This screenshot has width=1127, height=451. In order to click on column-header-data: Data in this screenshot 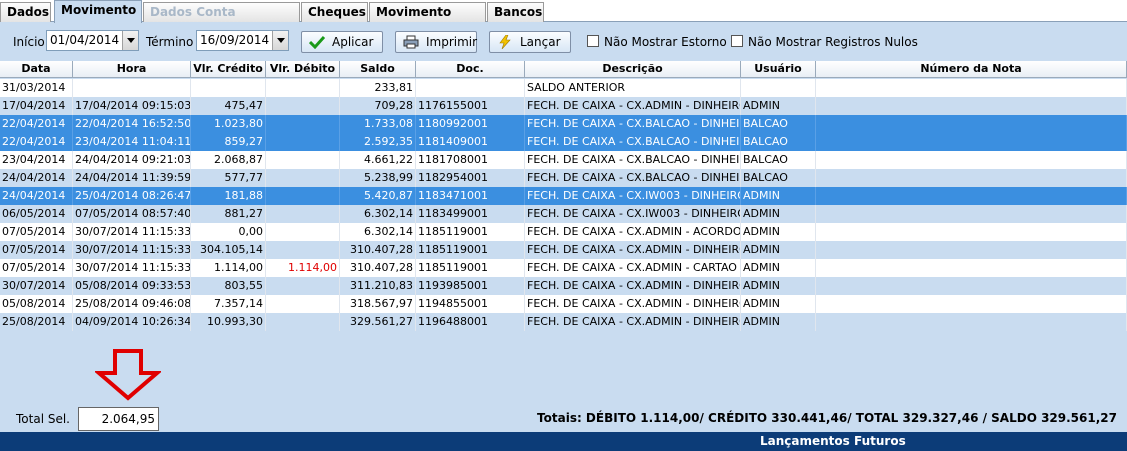, I will do `click(36, 69)`.